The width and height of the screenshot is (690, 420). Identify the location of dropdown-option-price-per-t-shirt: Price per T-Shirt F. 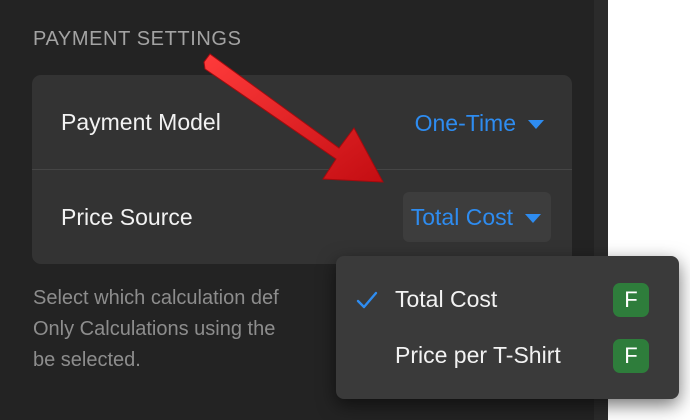
(507, 356).